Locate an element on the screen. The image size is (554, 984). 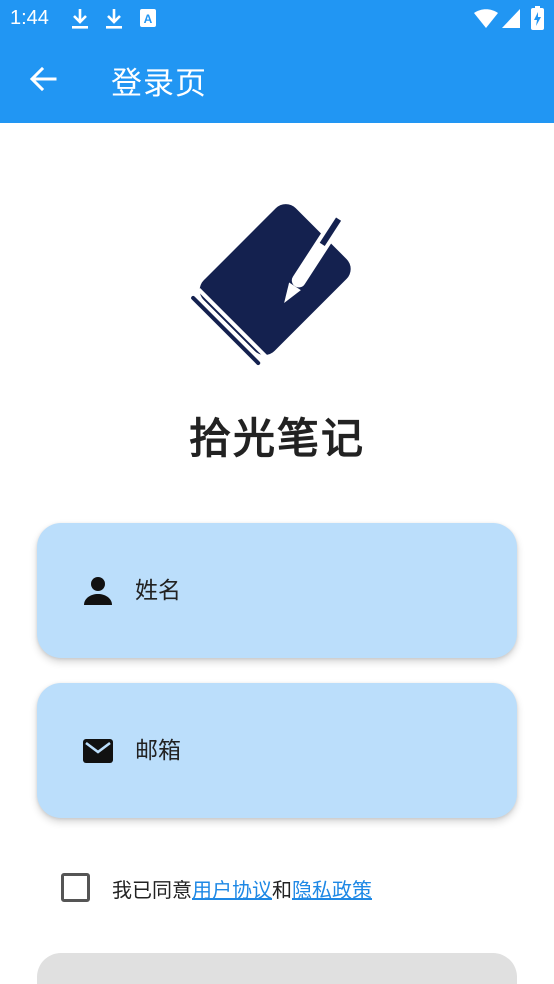
font-accessibility-icon: A is located at coordinates (148, 20).